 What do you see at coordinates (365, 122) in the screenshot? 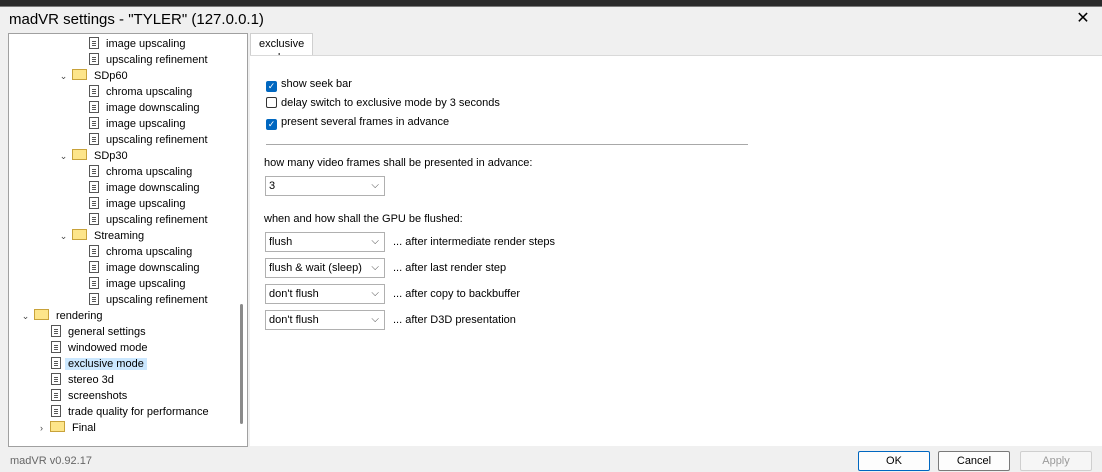
I see `present-frames-label: present several frames in advance` at bounding box center [365, 122].